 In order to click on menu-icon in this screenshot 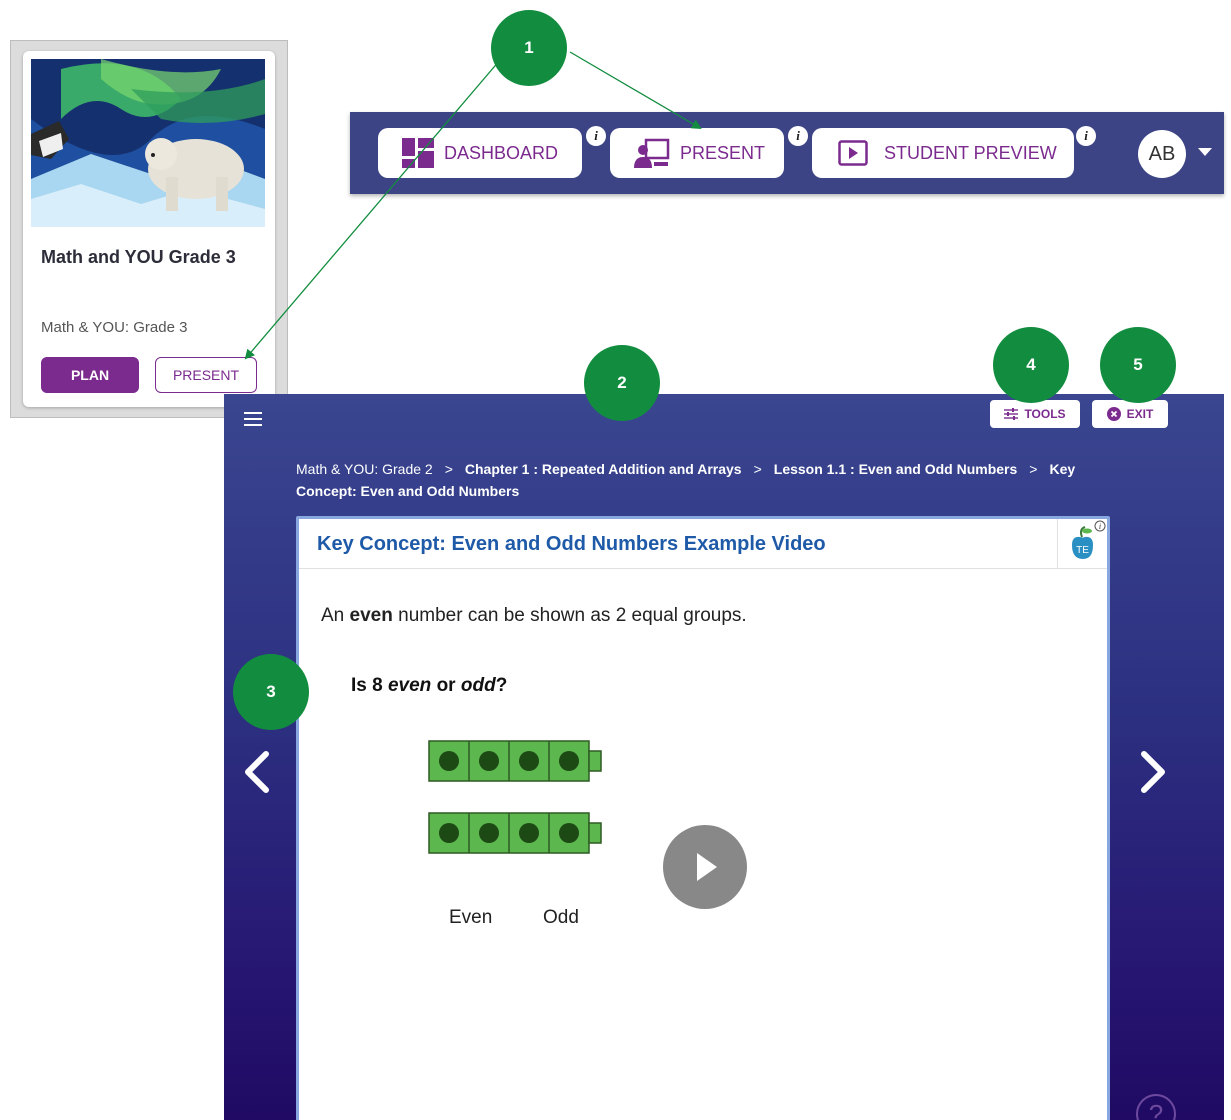, I will do `click(253, 419)`.